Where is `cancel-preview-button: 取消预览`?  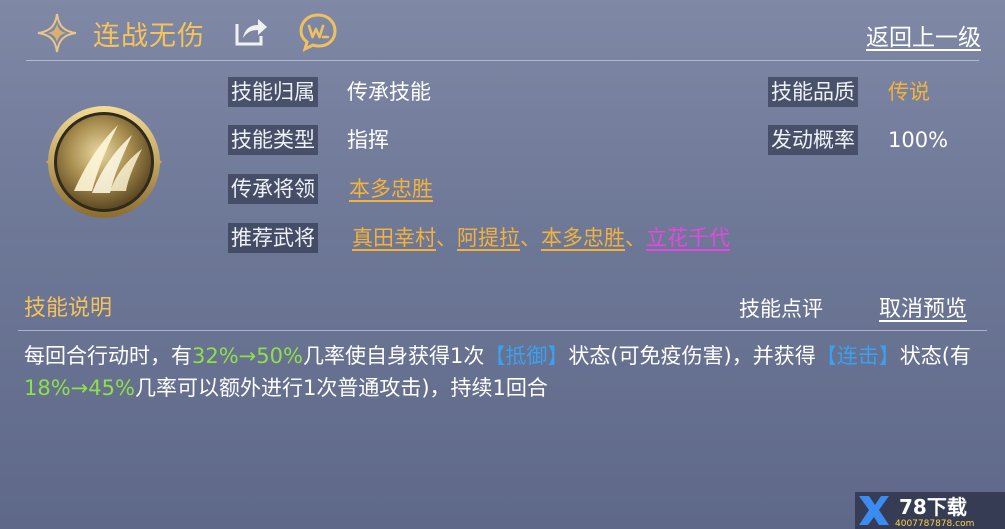
cancel-preview-button: 取消预览 is located at coordinates (923, 307).